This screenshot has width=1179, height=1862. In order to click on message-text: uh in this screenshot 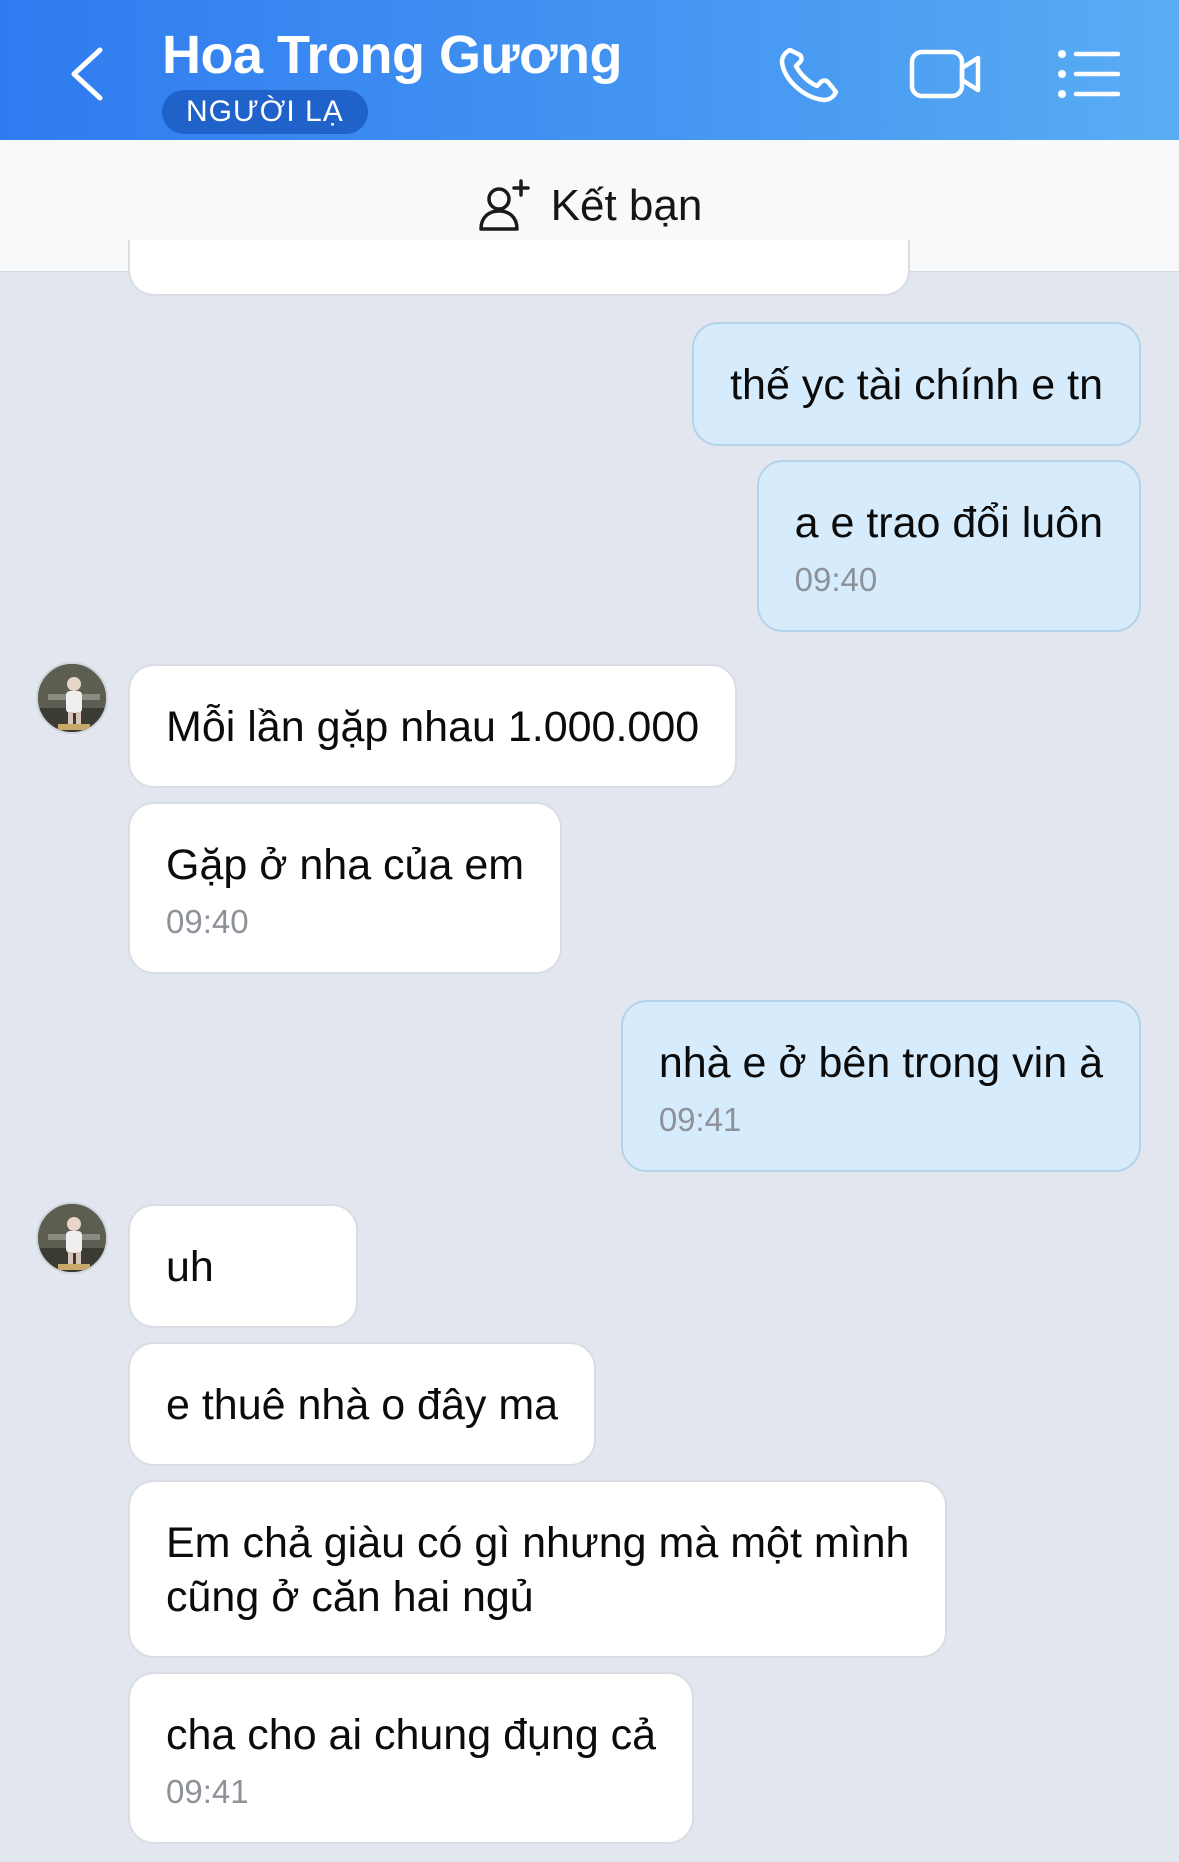, I will do `click(190, 1267)`.